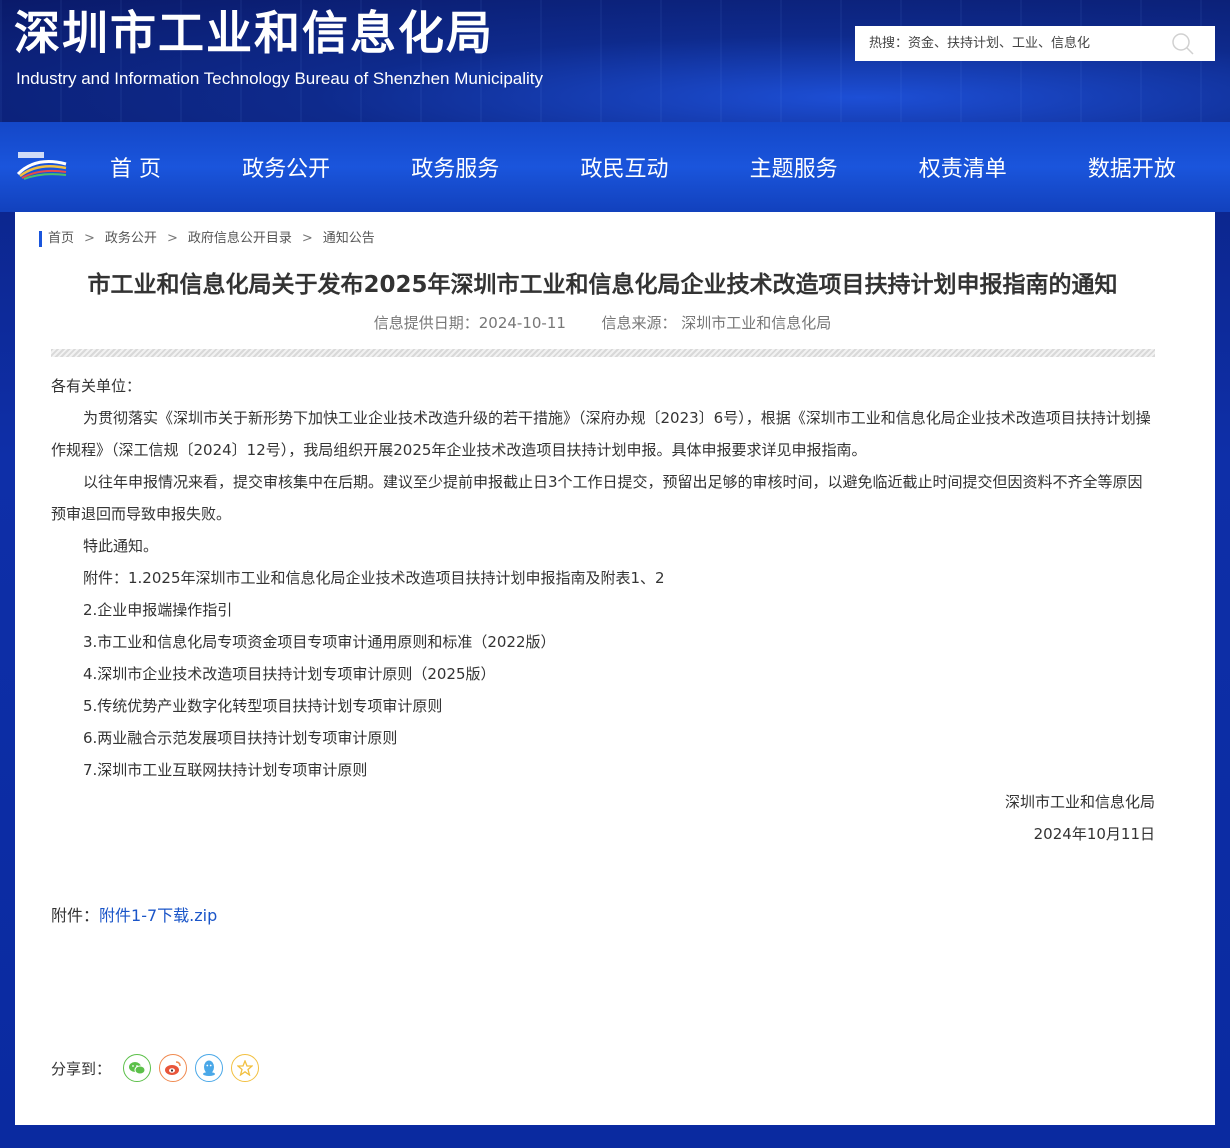  Describe the element at coordinates (286, 167) in the screenshot. I see `nav-item-government-affairs: 政务公开` at that location.